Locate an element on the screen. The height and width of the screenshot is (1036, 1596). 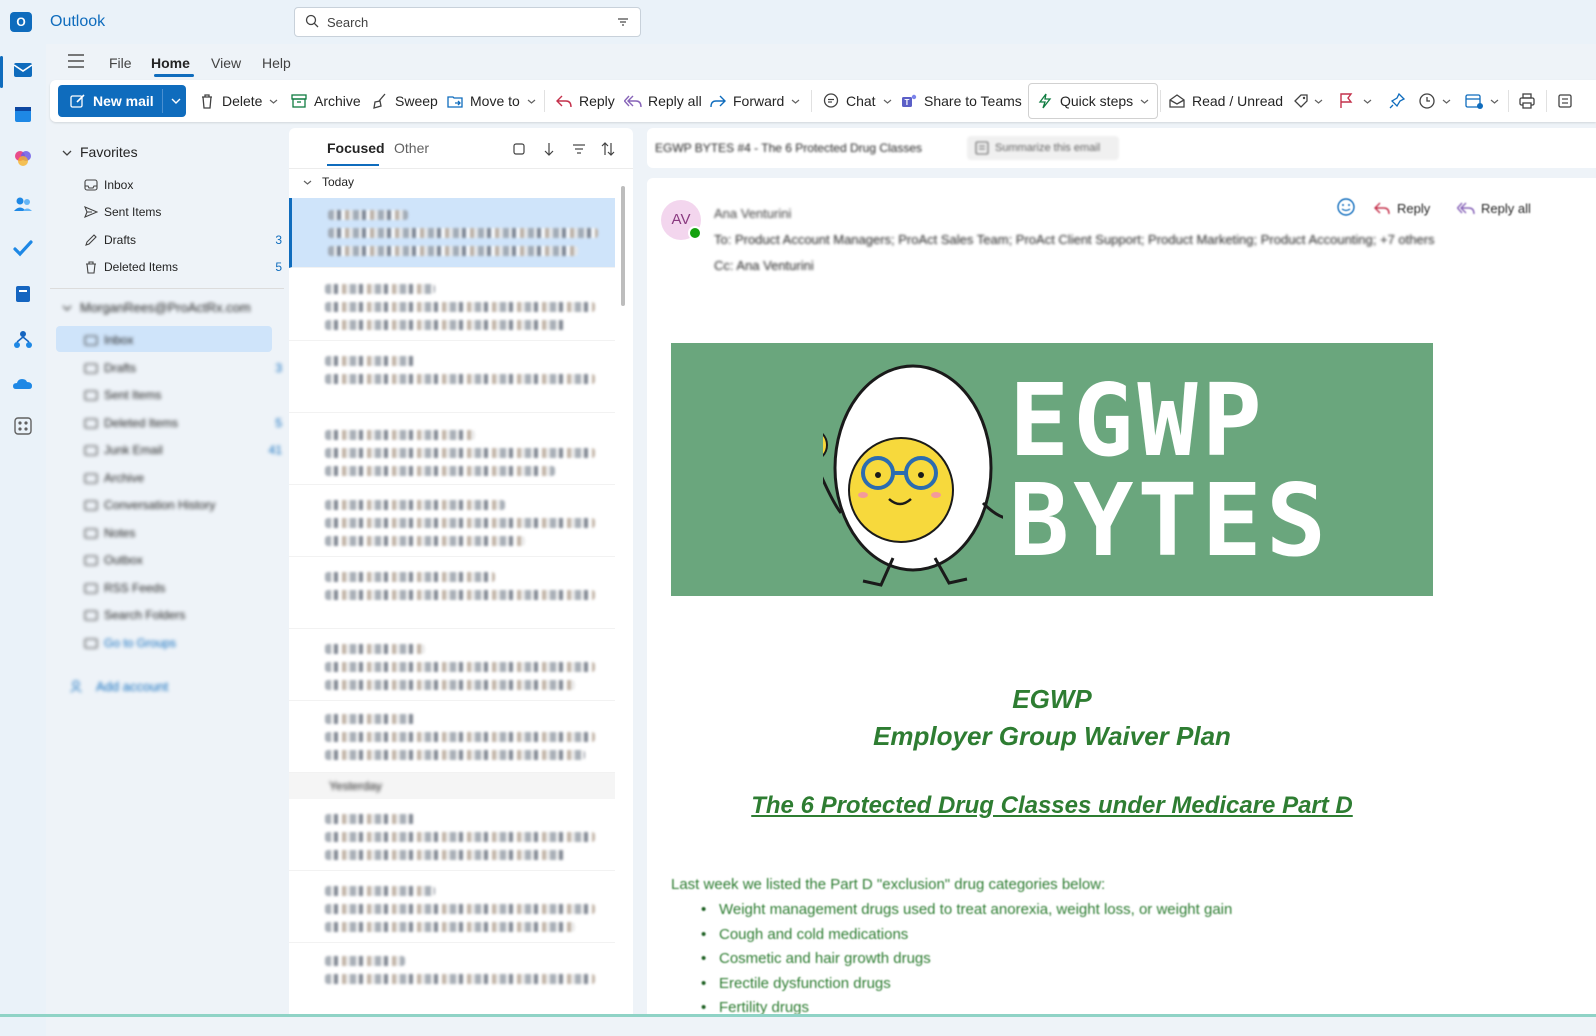
summarize-button: Summarize this email is located at coordinates (1043, 148).